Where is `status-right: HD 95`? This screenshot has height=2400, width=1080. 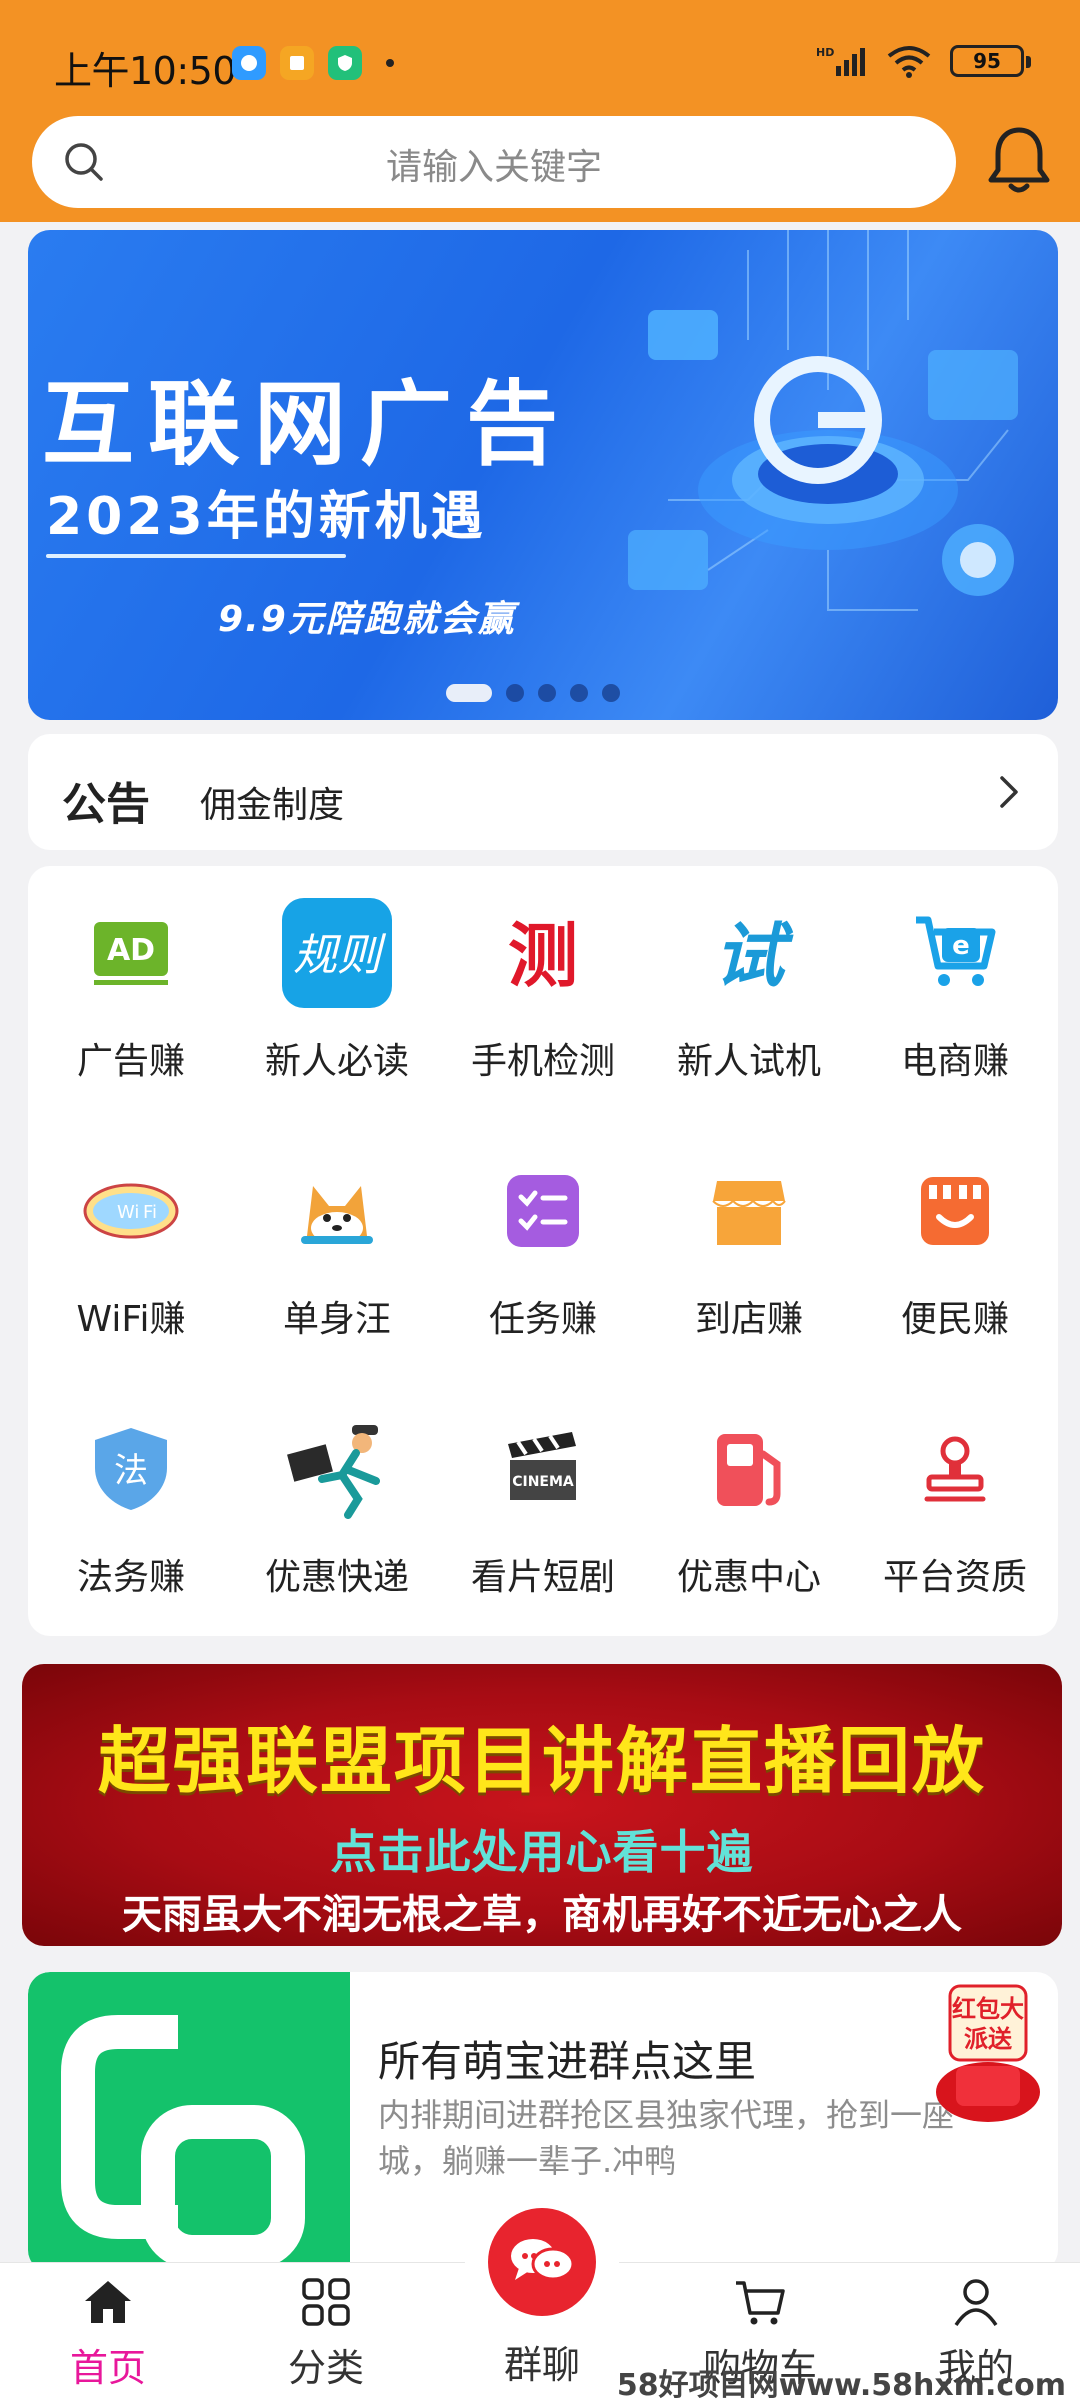
status-right: HD 95 is located at coordinates (923, 61).